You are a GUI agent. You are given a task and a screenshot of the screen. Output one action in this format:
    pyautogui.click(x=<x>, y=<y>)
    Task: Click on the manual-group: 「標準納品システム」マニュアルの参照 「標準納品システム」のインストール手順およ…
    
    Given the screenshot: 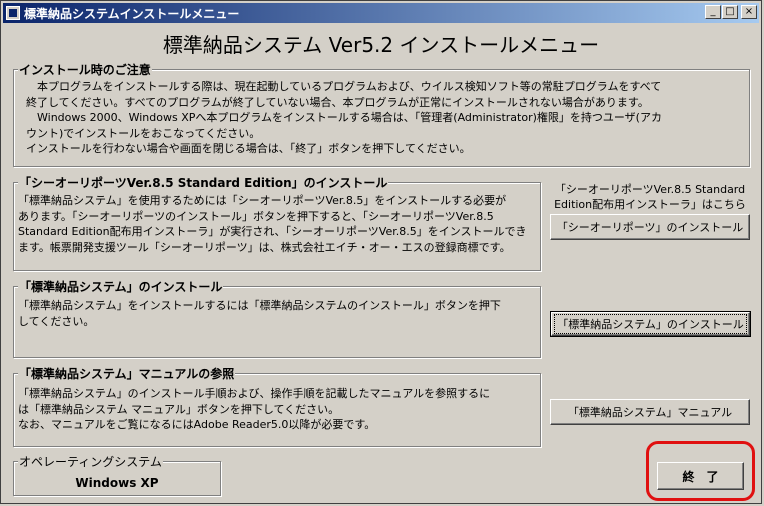 What is the action you would take?
    pyautogui.click(x=277, y=406)
    